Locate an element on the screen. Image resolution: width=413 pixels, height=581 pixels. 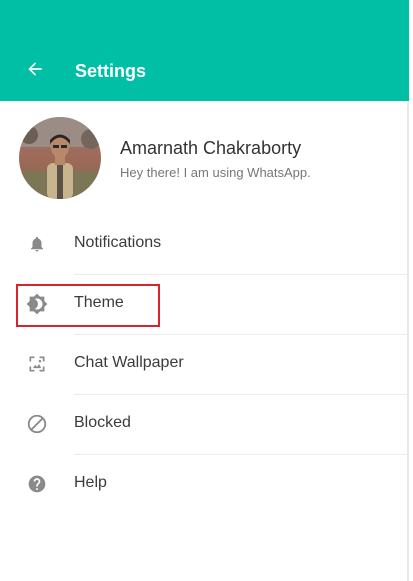
back-button is located at coordinates (35, 71).